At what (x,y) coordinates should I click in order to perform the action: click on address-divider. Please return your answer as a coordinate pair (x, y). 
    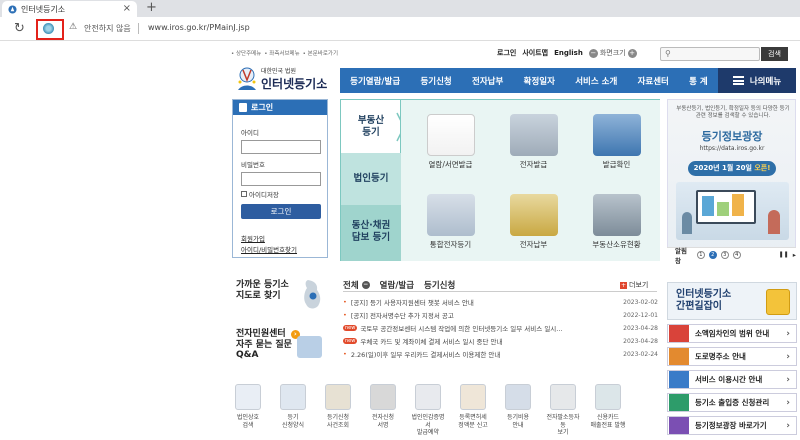
    Looking at the image, I should click on (138, 28).